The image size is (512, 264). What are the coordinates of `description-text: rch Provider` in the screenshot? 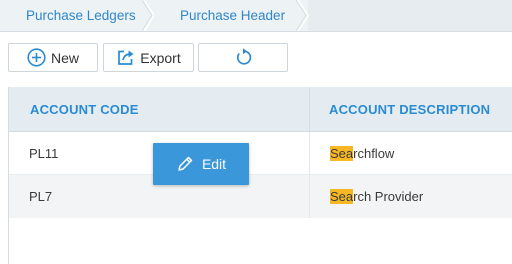 It's located at (388, 196).